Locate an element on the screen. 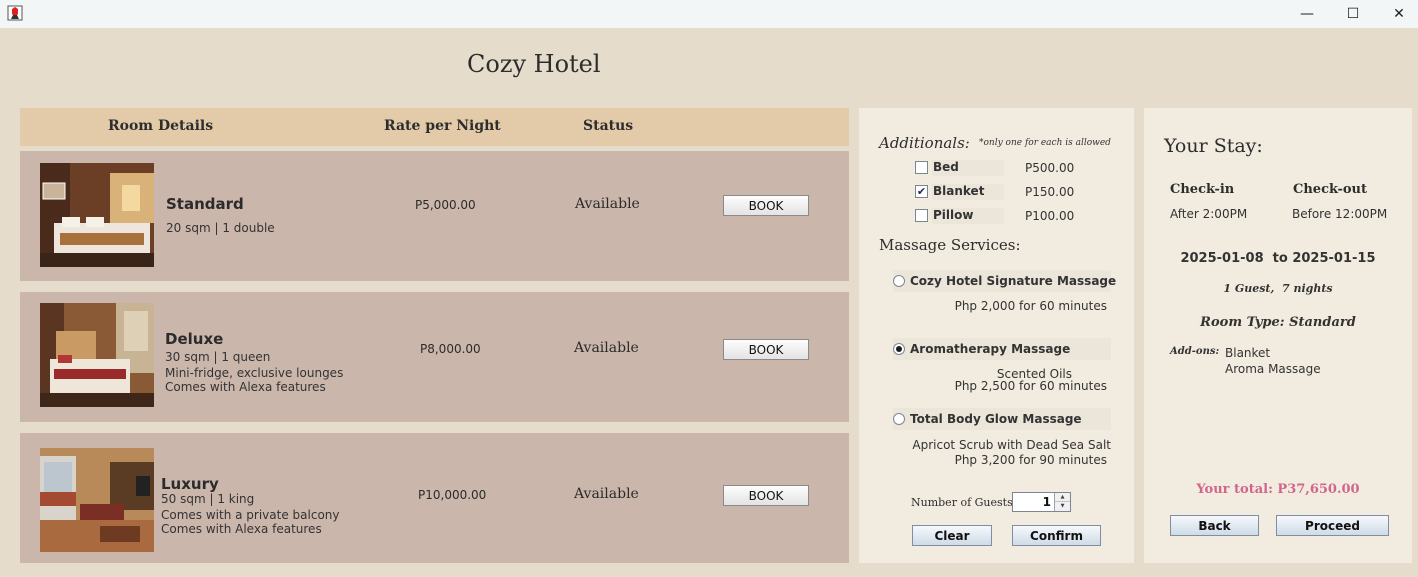 Image resolution: width=1418 pixels, height=577 pixels. signature-massage-radio is located at coordinates (899, 281).